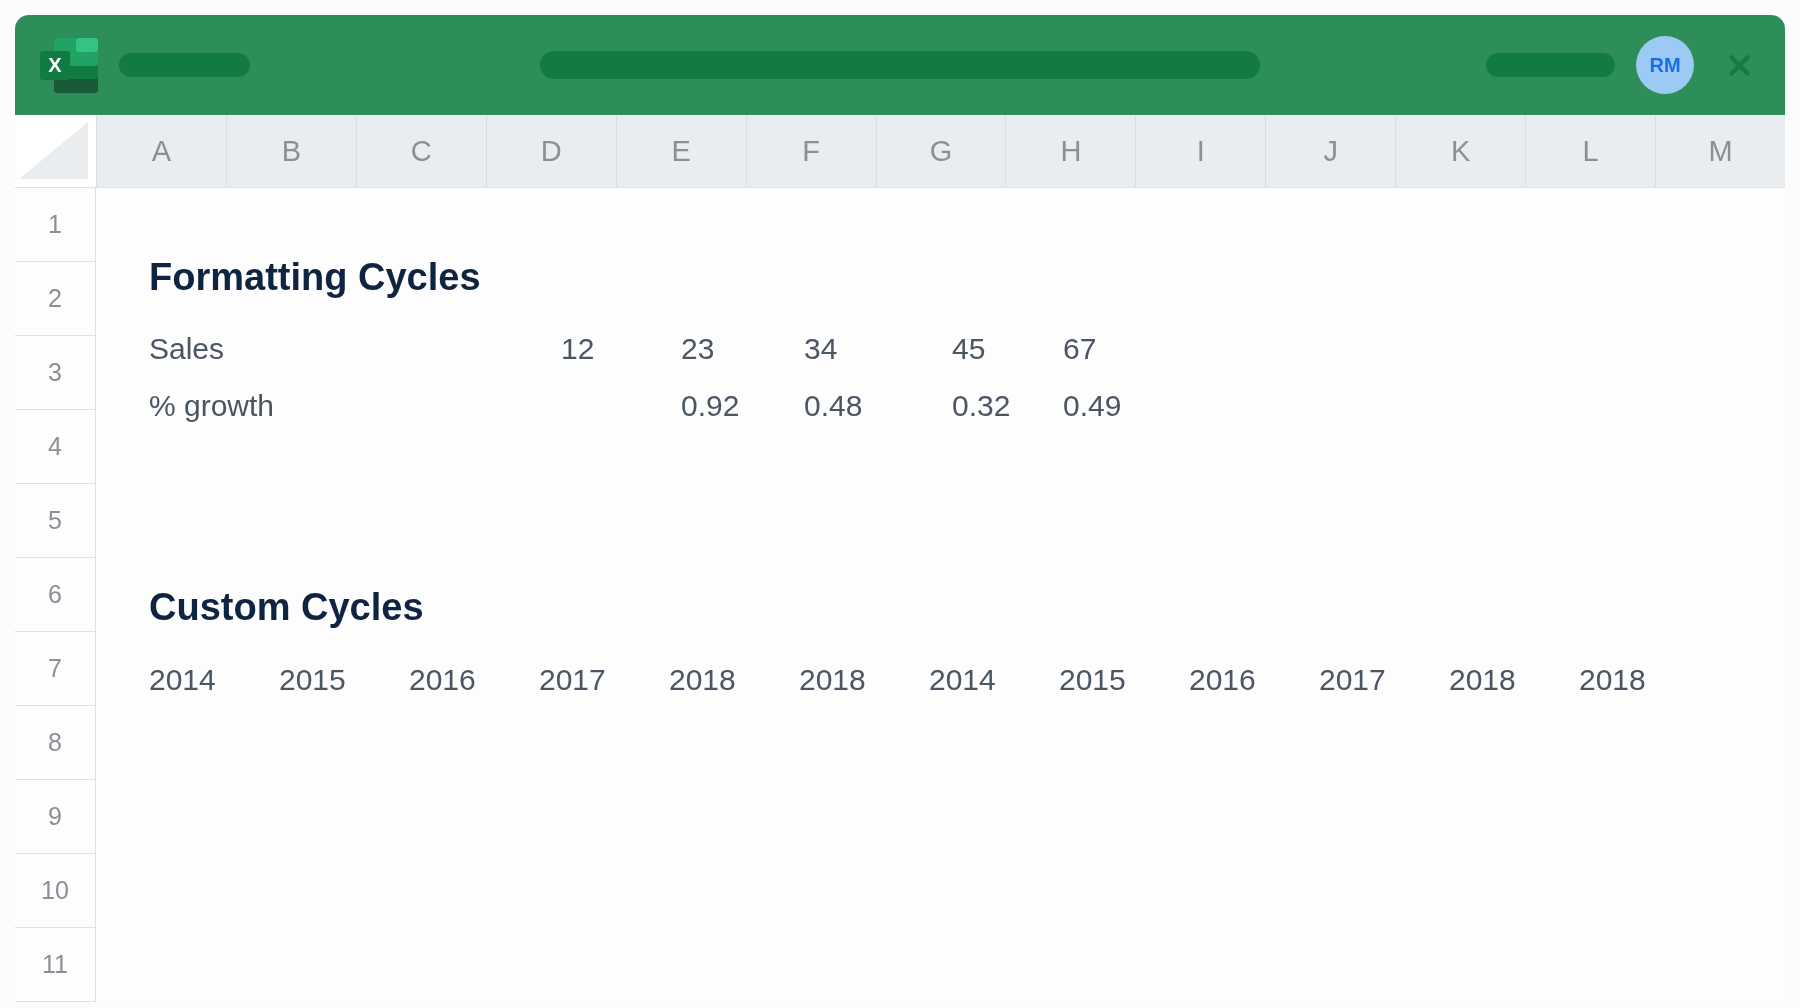  Describe the element at coordinates (1590, 151) in the screenshot. I see `column-header: L` at that location.